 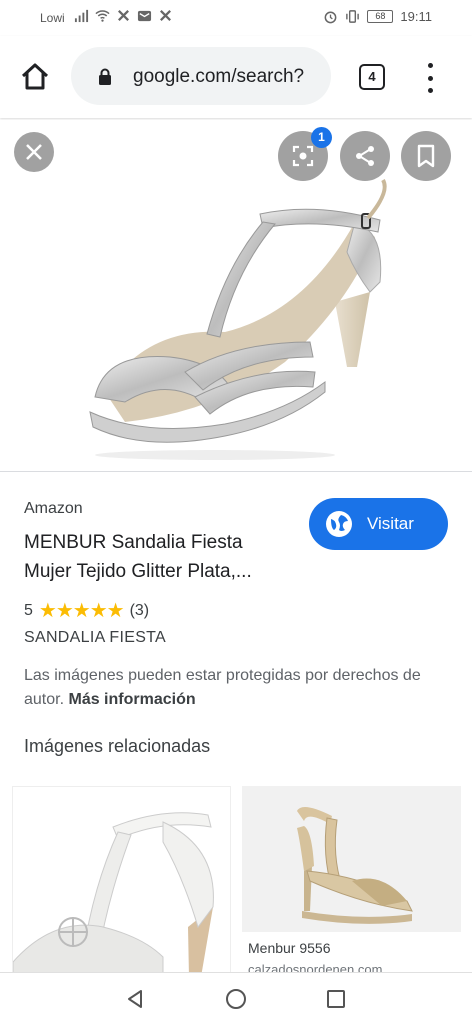 What do you see at coordinates (430, 78) in the screenshot?
I see `overflow-menu-icon` at bounding box center [430, 78].